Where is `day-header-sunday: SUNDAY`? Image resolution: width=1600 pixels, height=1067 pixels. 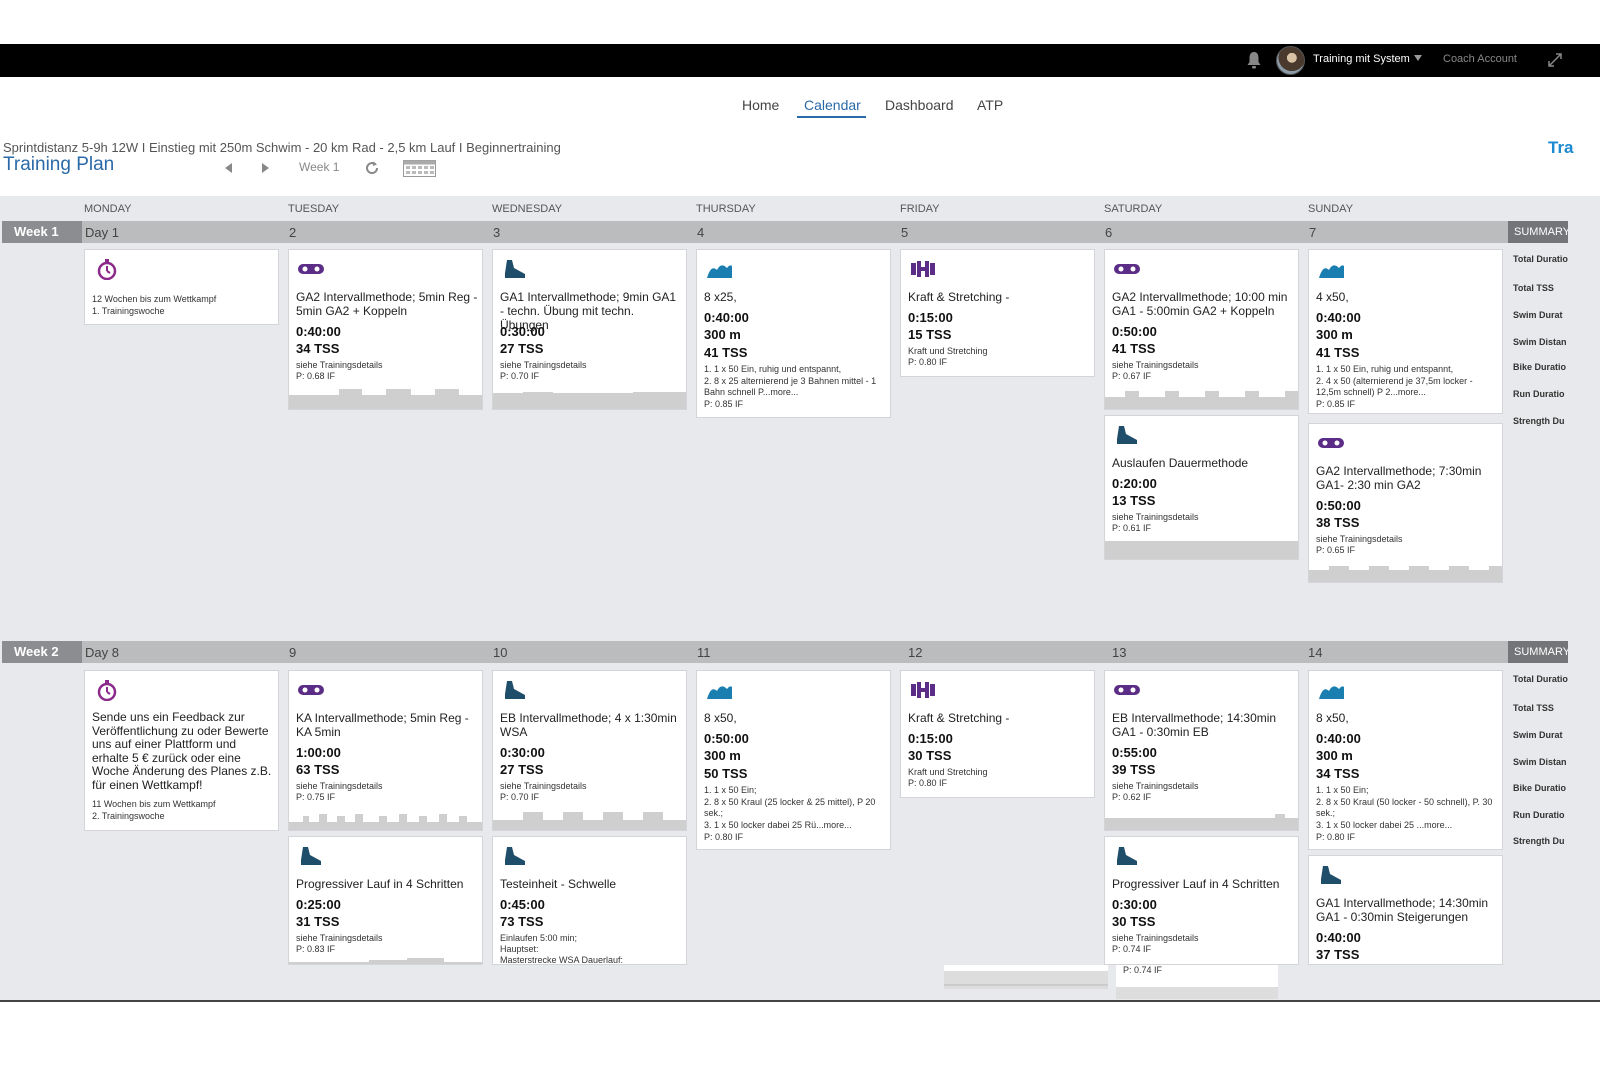 day-header-sunday: SUNDAY is located at coordinates (1331, 209).